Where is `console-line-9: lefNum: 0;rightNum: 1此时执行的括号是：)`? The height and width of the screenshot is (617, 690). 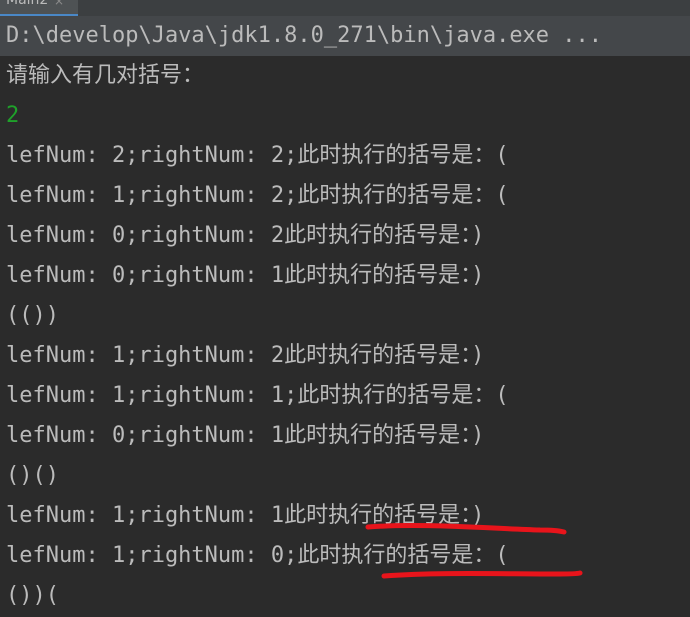 console-line-9: lefNum: 0;rightNum: 1此时执行的括号是：) is located at coordinates (245, 435).